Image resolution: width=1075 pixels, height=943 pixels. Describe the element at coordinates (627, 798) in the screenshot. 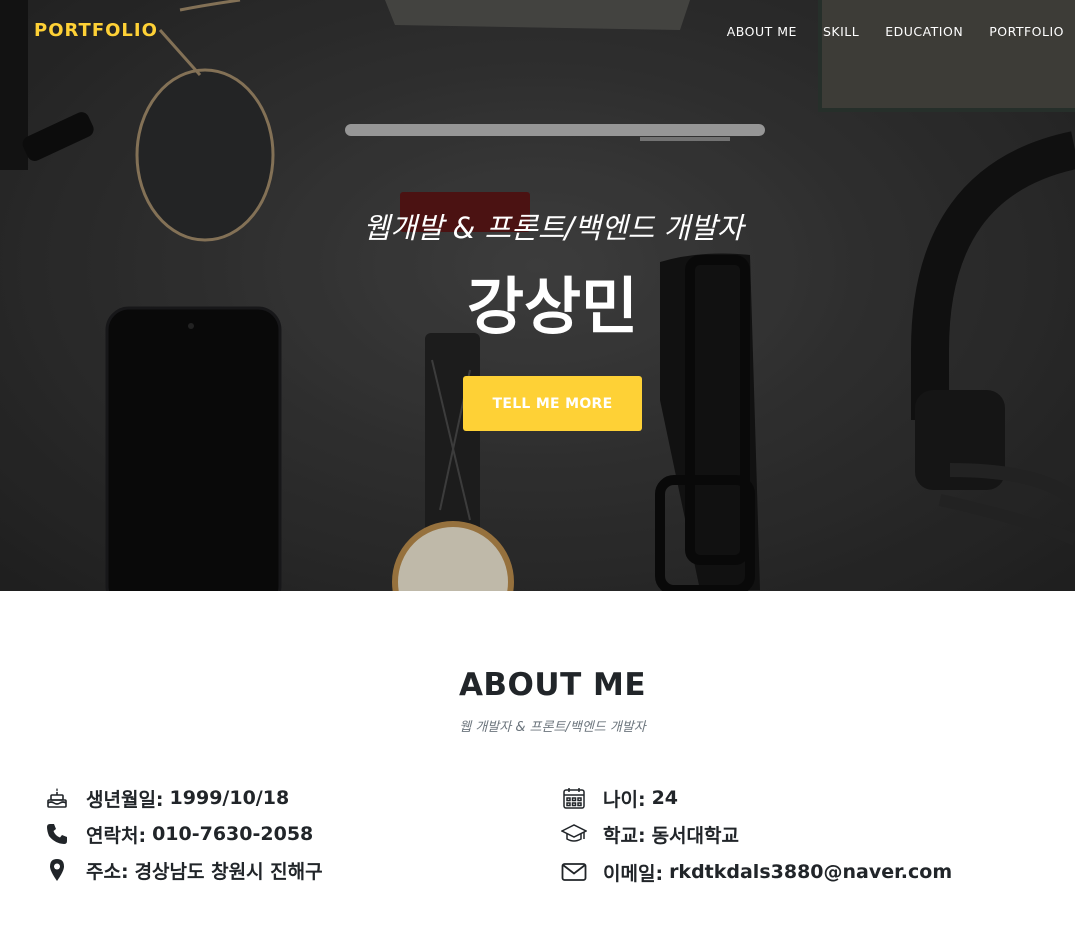

I see `info-label: 나이` at that location.